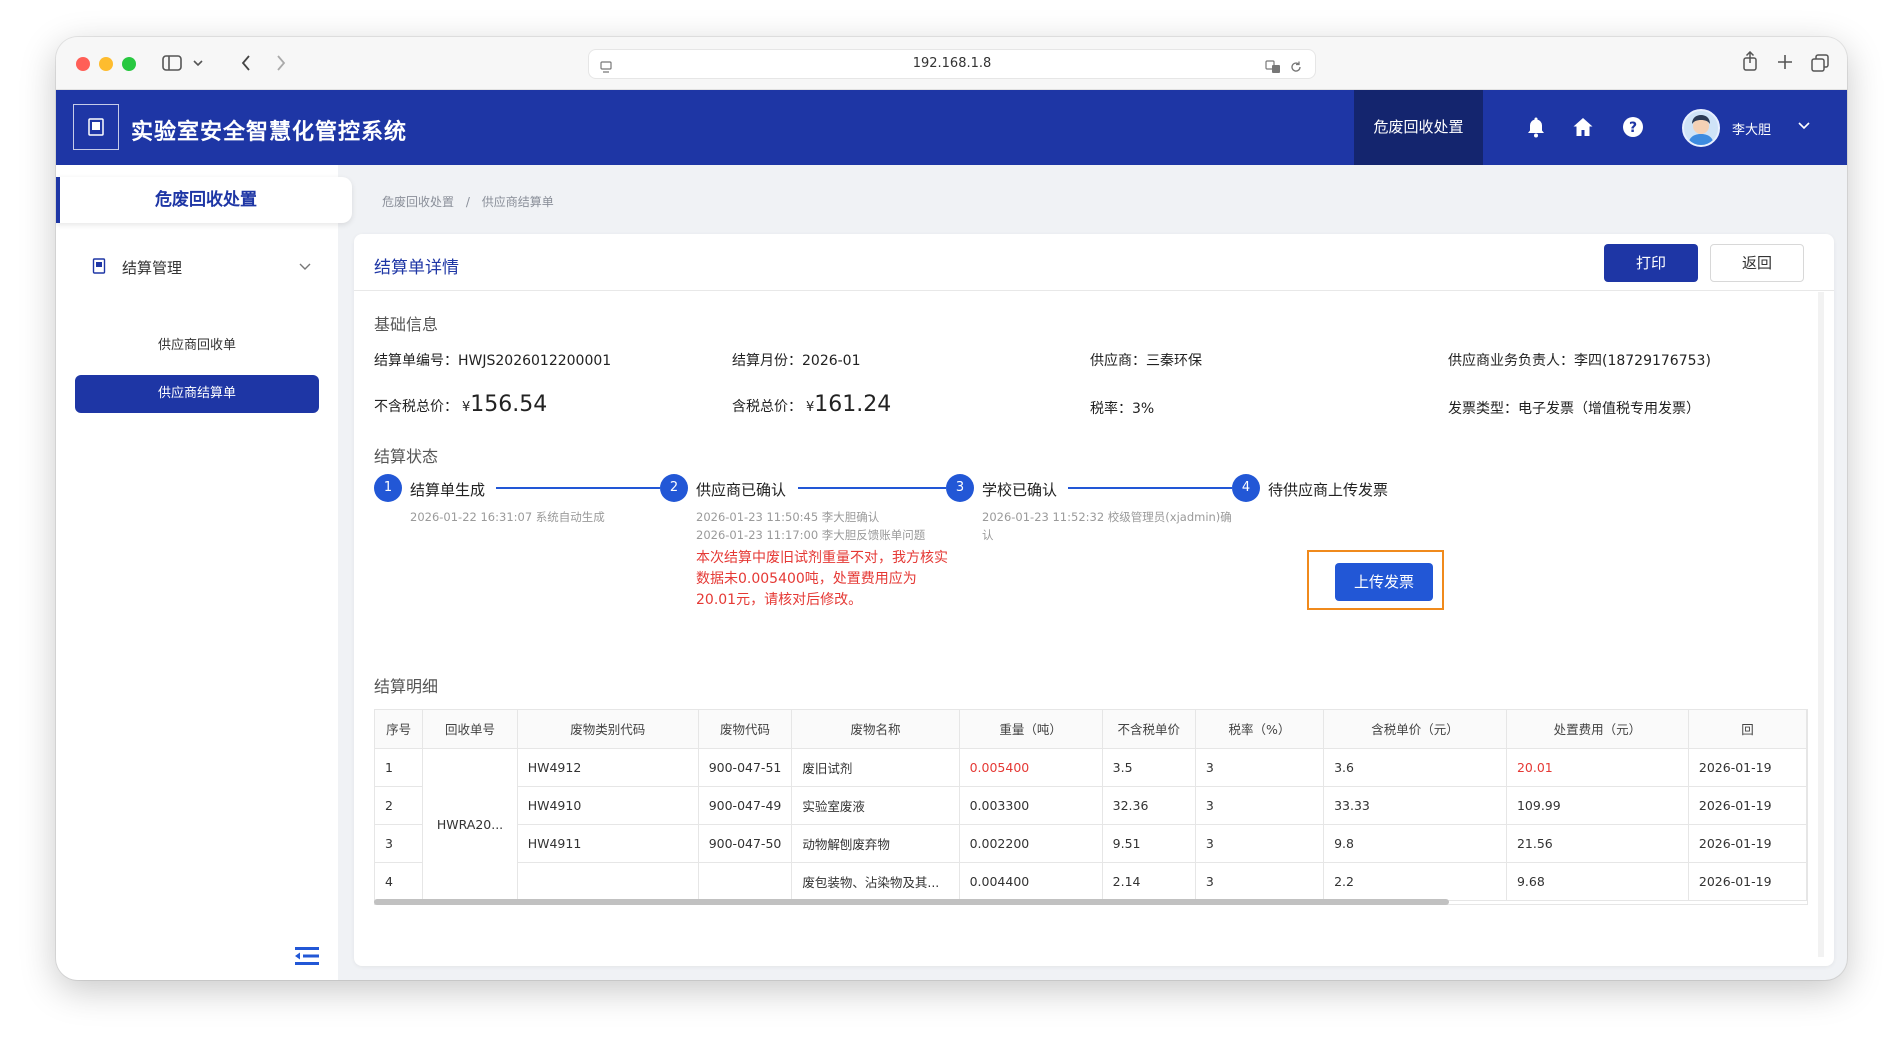 This screenshot has height=1054, width=1903. What do you see at coordinates (745, 843) in the screenshot?
I see `cell-code: 900-047-50` at bounding box center [745, 843].